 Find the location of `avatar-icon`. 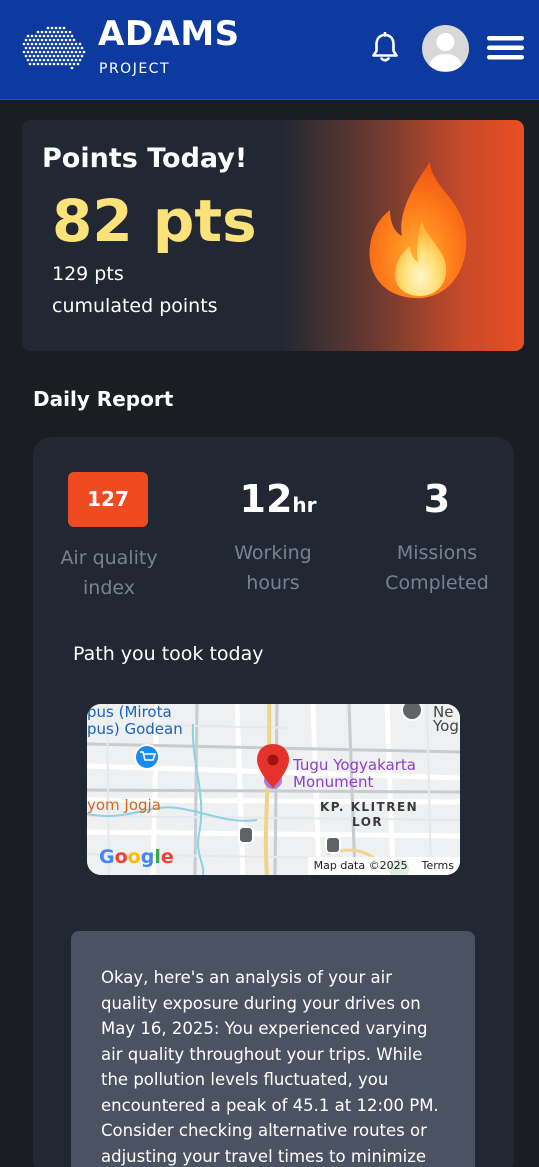

avatar-icon is located at coordinates (445, 52).